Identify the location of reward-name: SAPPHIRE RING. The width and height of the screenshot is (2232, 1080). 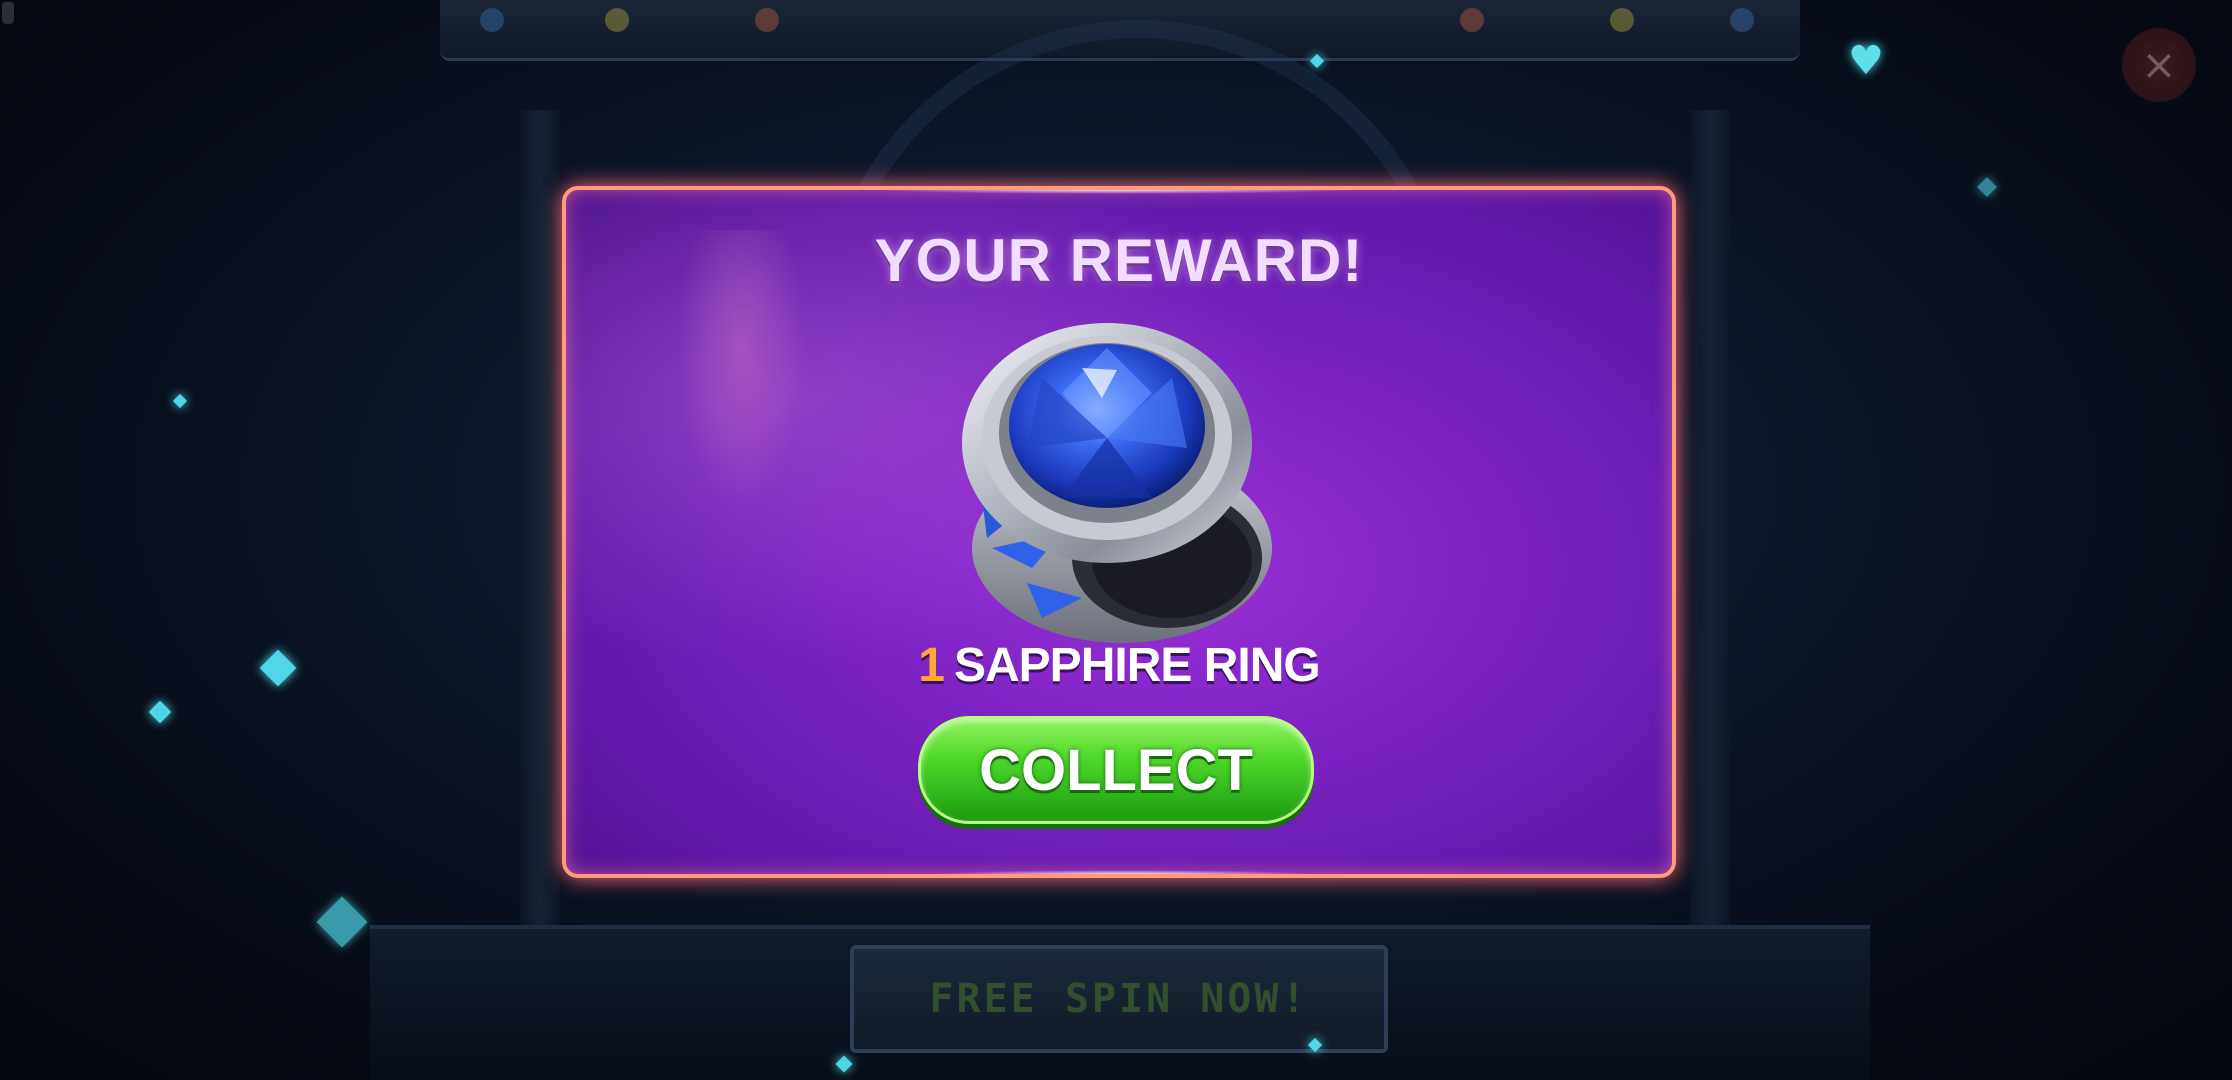
(1137, 665).